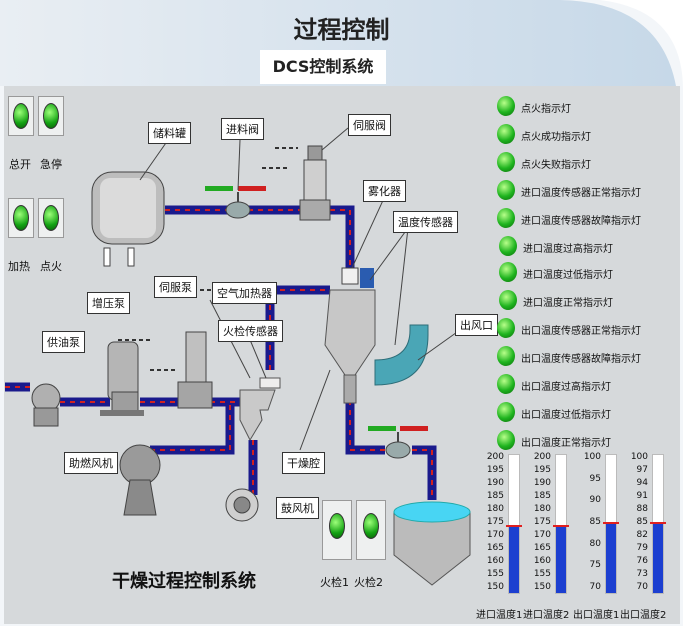  What do you see at coordinates (51, 164) in the screenshot?
I see `lamp-emergency-stop-label: 急停` at bounding box center [51, 164].